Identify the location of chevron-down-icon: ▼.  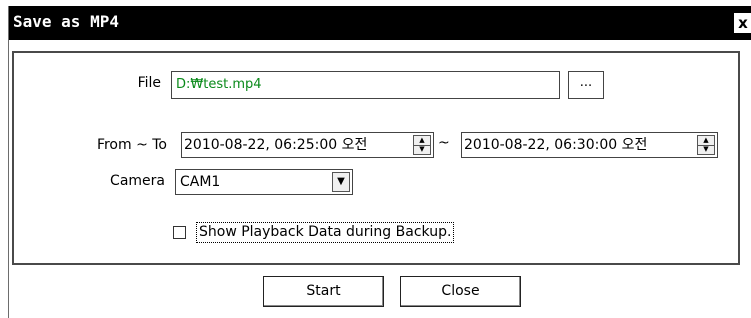
(341, 182).